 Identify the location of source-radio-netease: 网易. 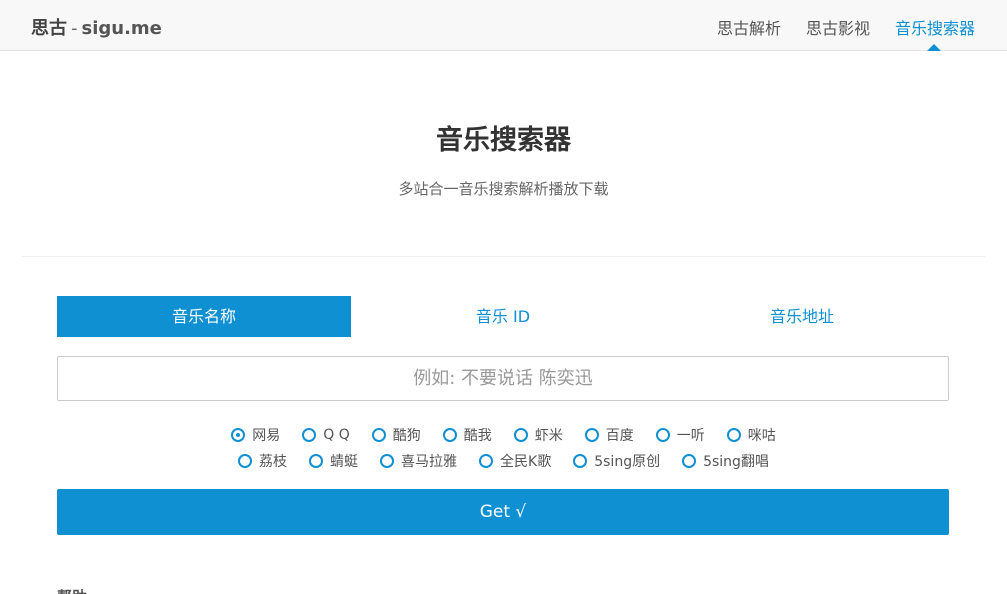
(255, 435).